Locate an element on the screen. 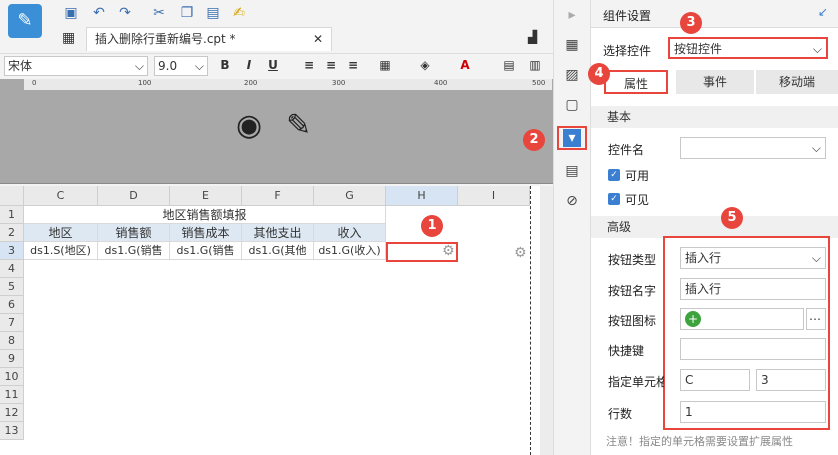 This screenshot has width=838, height=455. app-logo: ✎ is located at coordinates (25, 21).